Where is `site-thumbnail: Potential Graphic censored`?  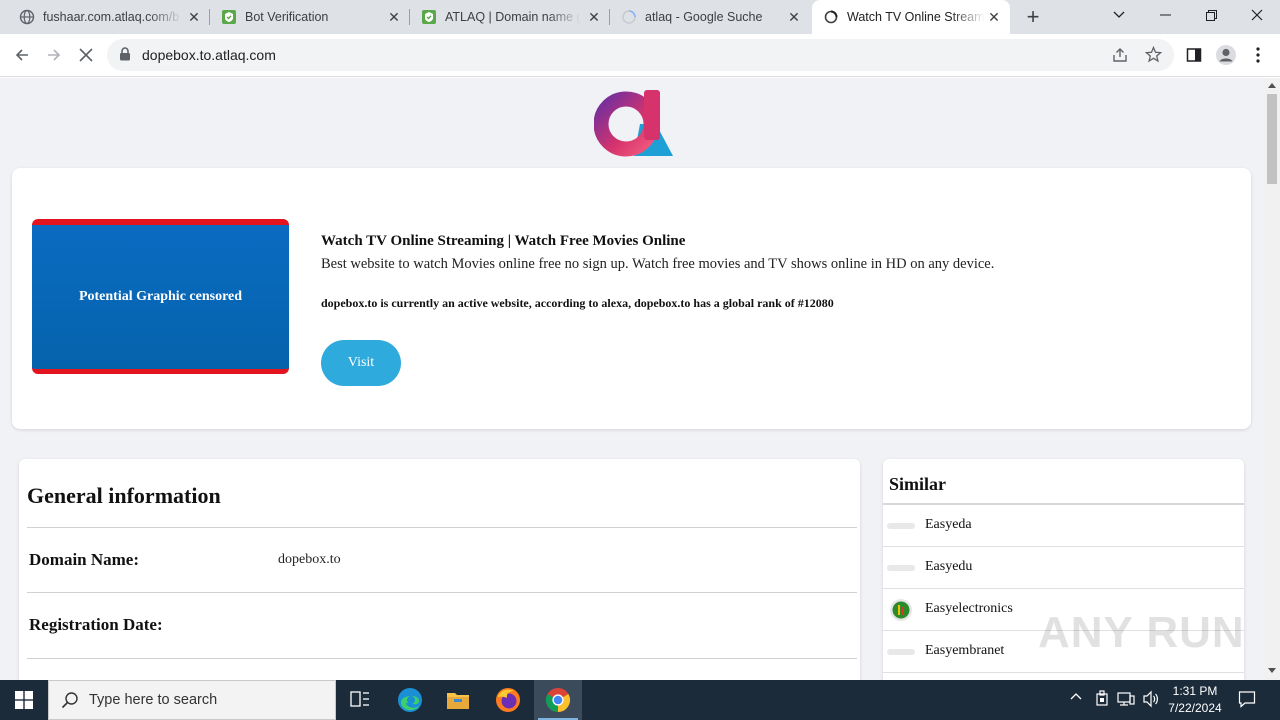 site-thumbnail: Potential Graphic censored is located at coordinates (160, 296).